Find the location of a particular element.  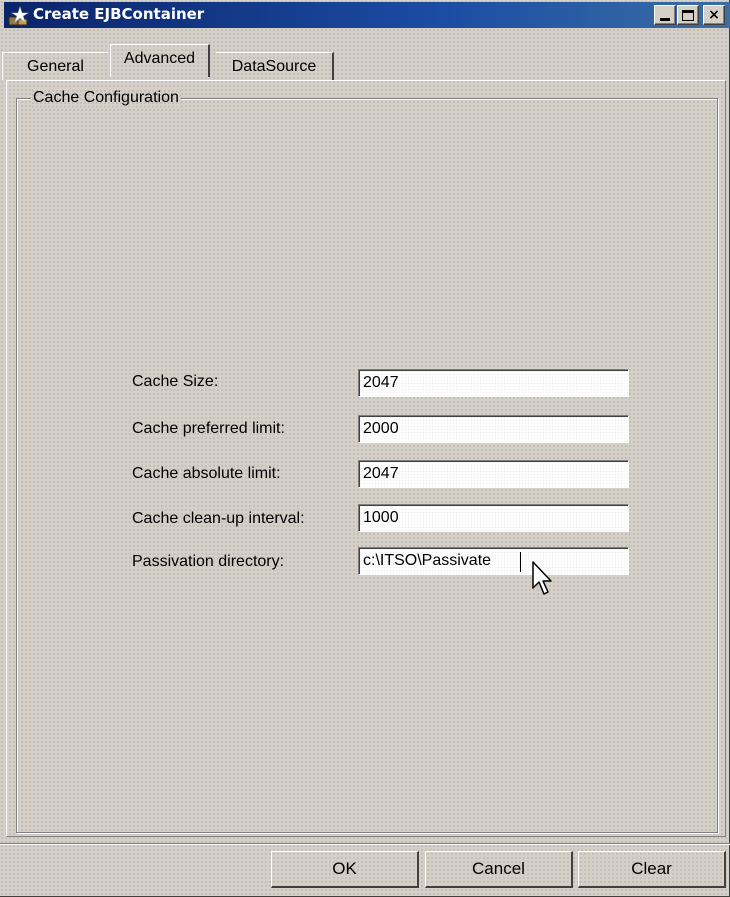

cancel-button: Cancel is located at coordinates (499, 869).